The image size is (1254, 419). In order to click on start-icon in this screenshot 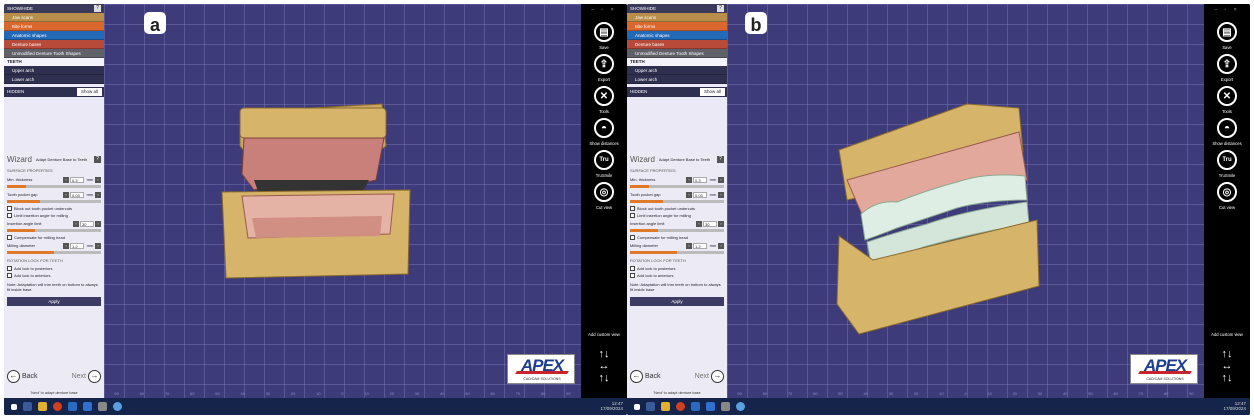, I will do `click(14, 406)`.